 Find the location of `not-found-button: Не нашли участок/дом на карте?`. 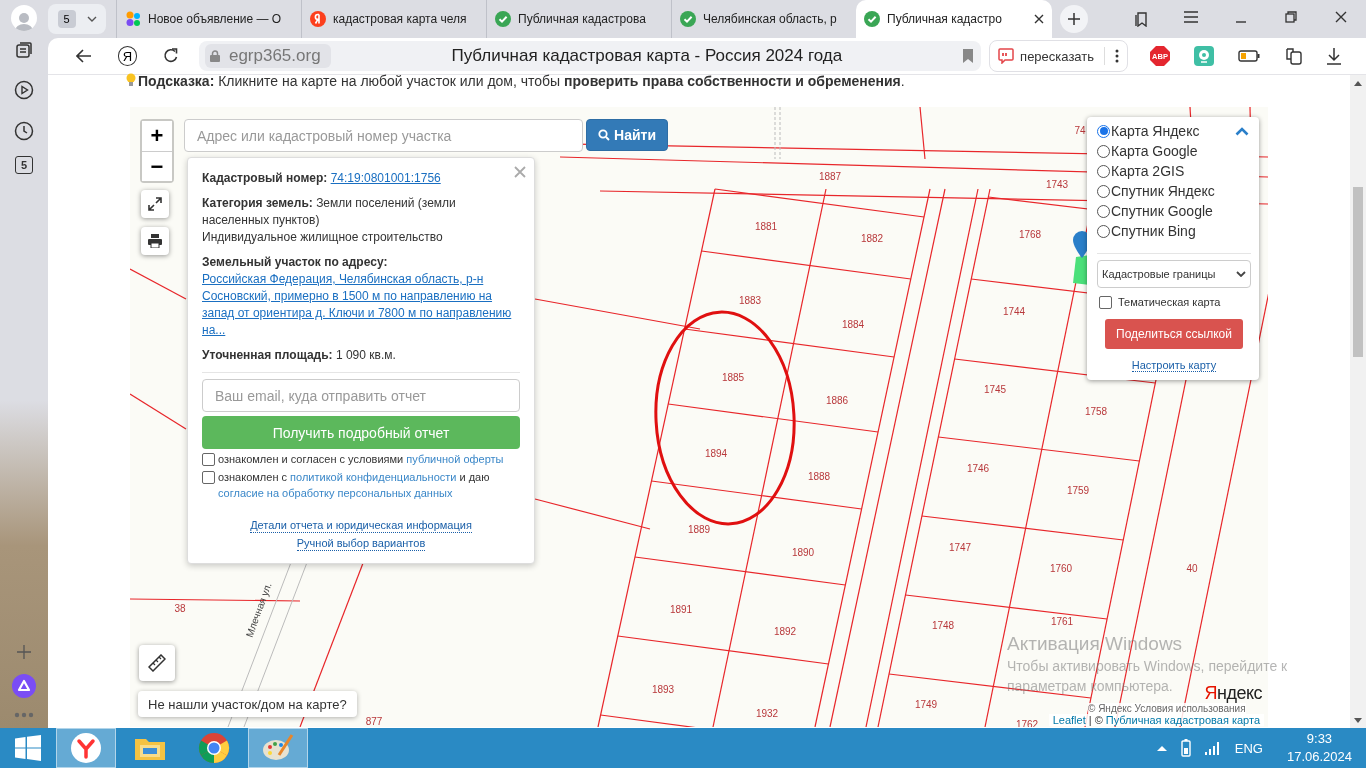

not-found-button: Не нашли участок/дом на карте? is located at coordinates (247, 704).